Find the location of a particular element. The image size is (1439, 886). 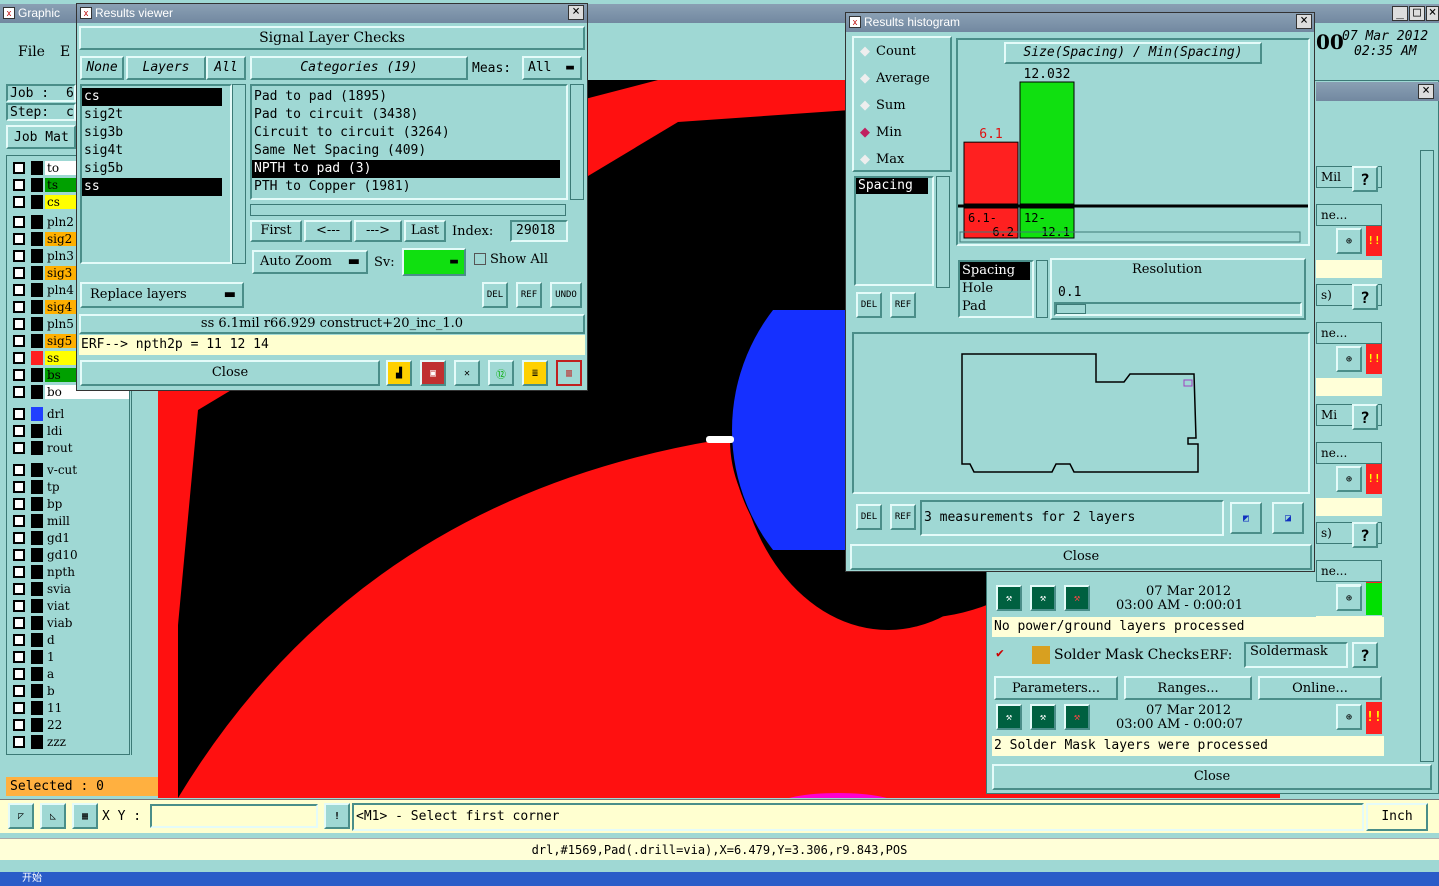

tool-icon-2: ▣ is located at coordinates (433, 373).